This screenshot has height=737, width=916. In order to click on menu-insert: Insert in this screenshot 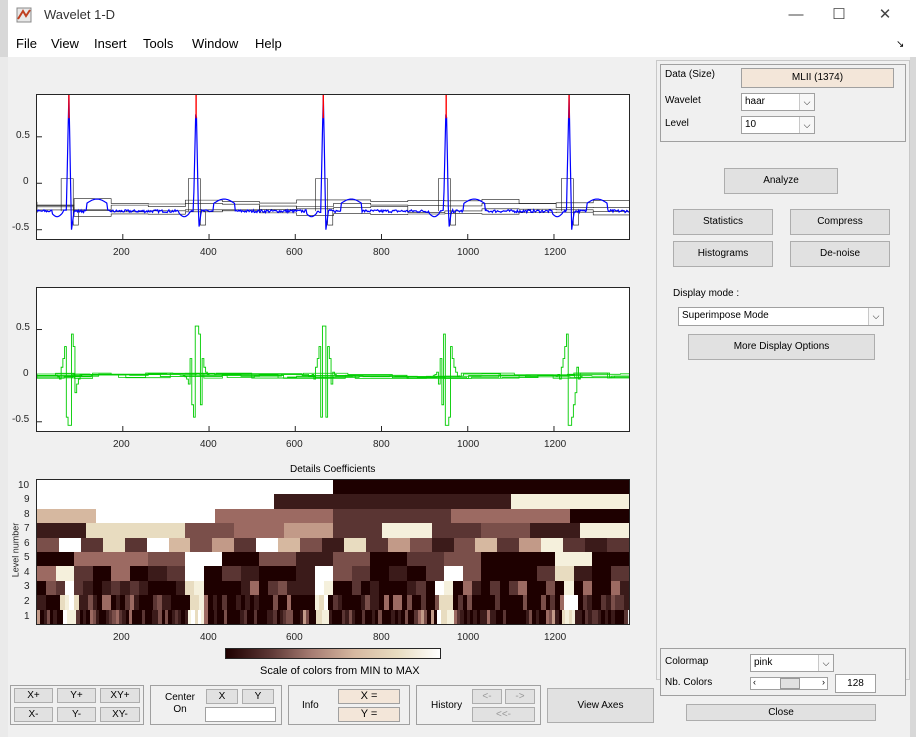, I will do `click(110, 43)`.